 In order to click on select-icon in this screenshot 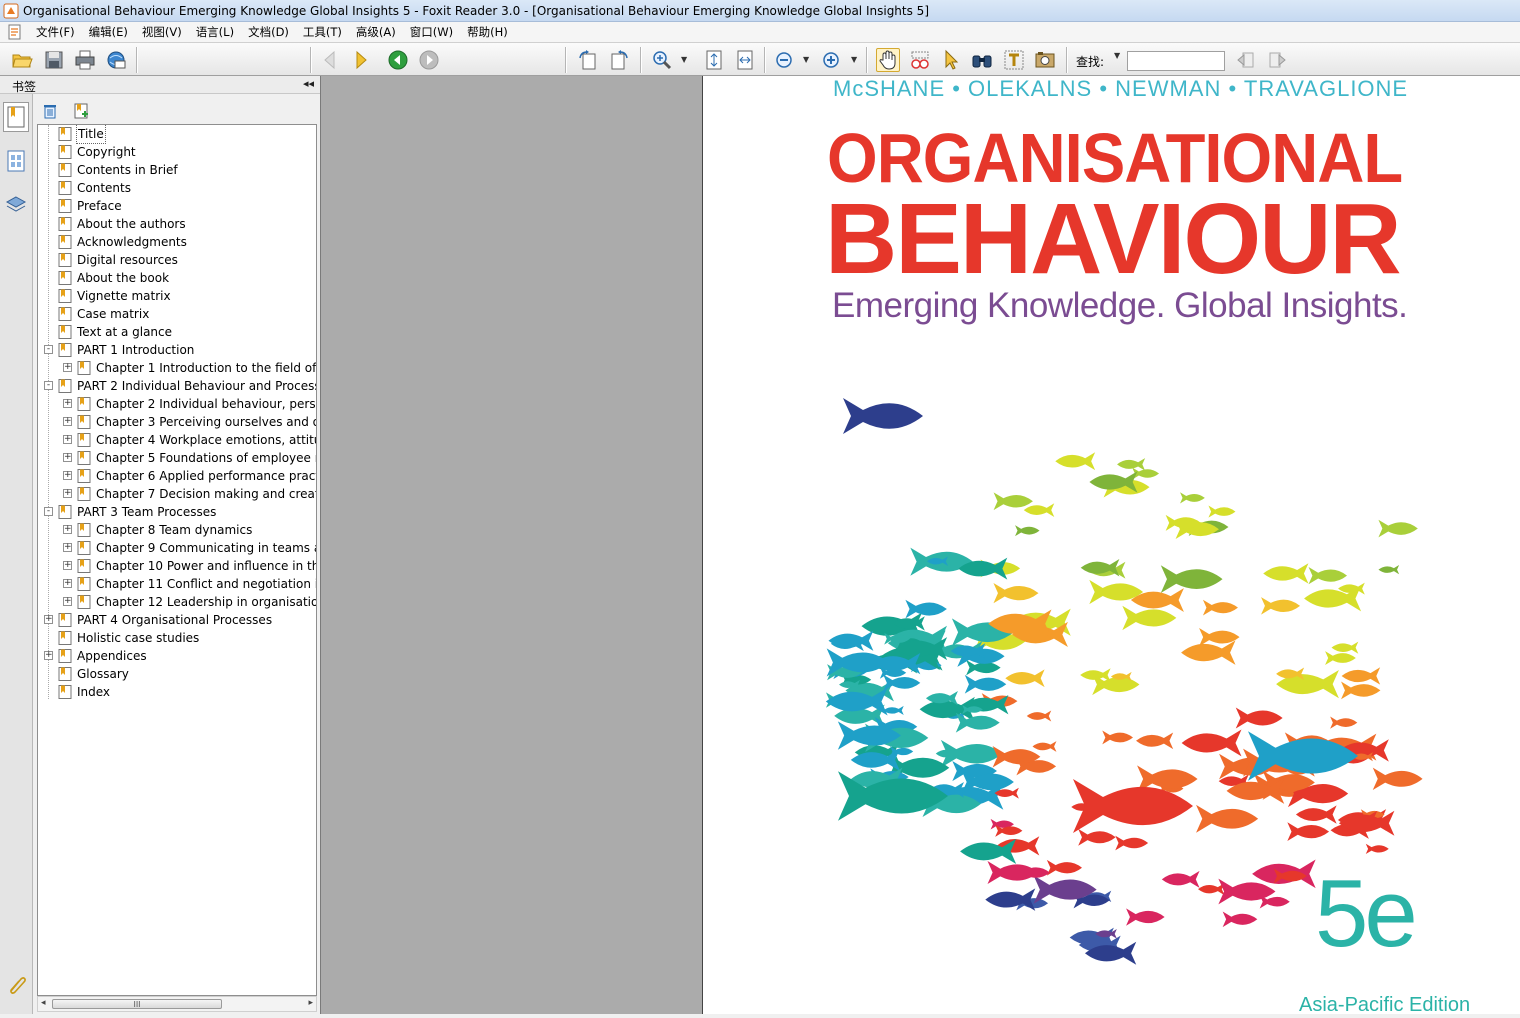, I will do `click(951, 60)`.